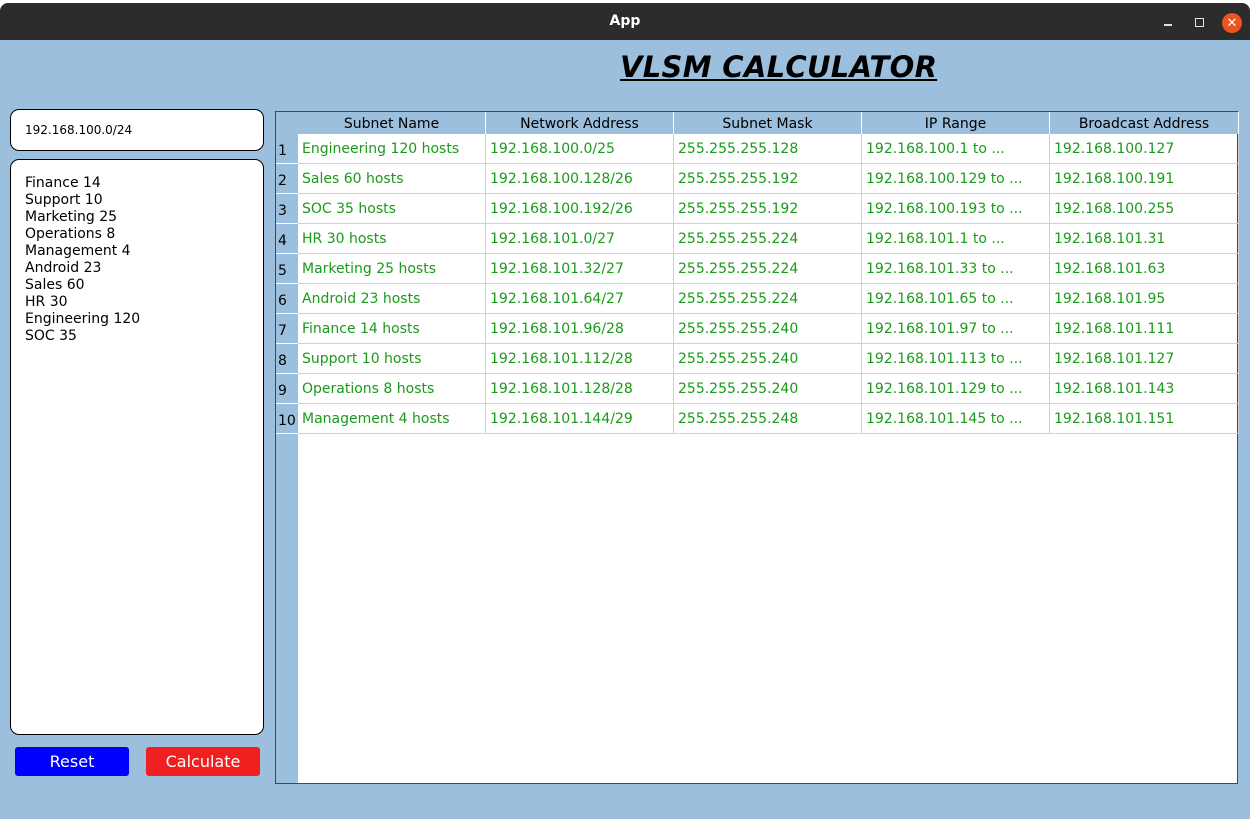 The width and height of the screenshot is (1253, 819). What do you see at coordinates (287, 419) in the screenshot?
I see `row-number: 10` at bounding box center [287, 419].